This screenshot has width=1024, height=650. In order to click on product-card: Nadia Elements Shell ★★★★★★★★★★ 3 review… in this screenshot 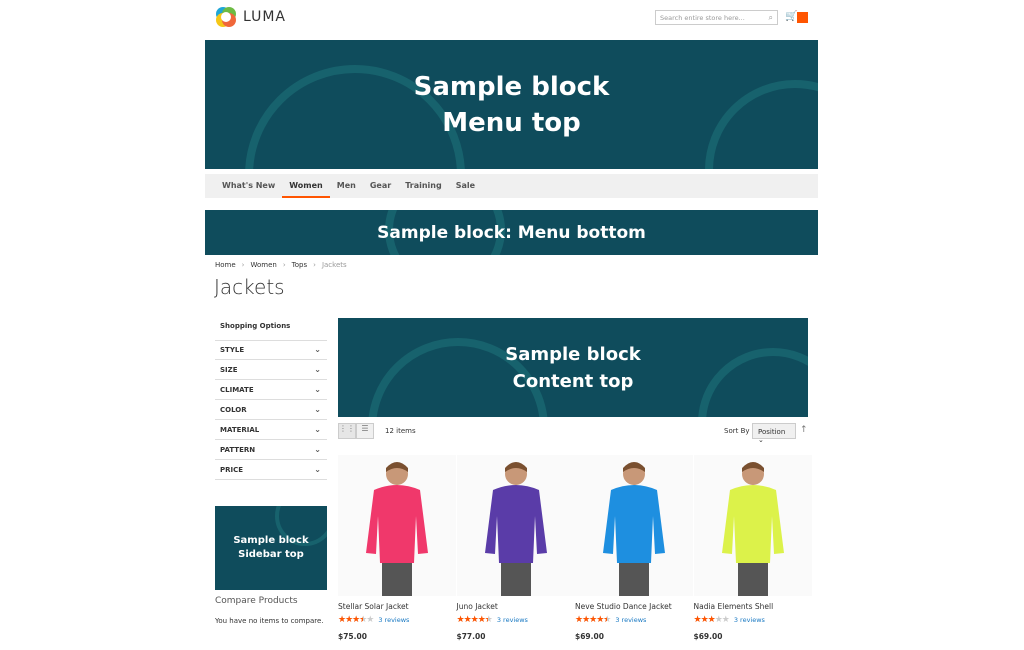, I will do `click(752, 548)`.